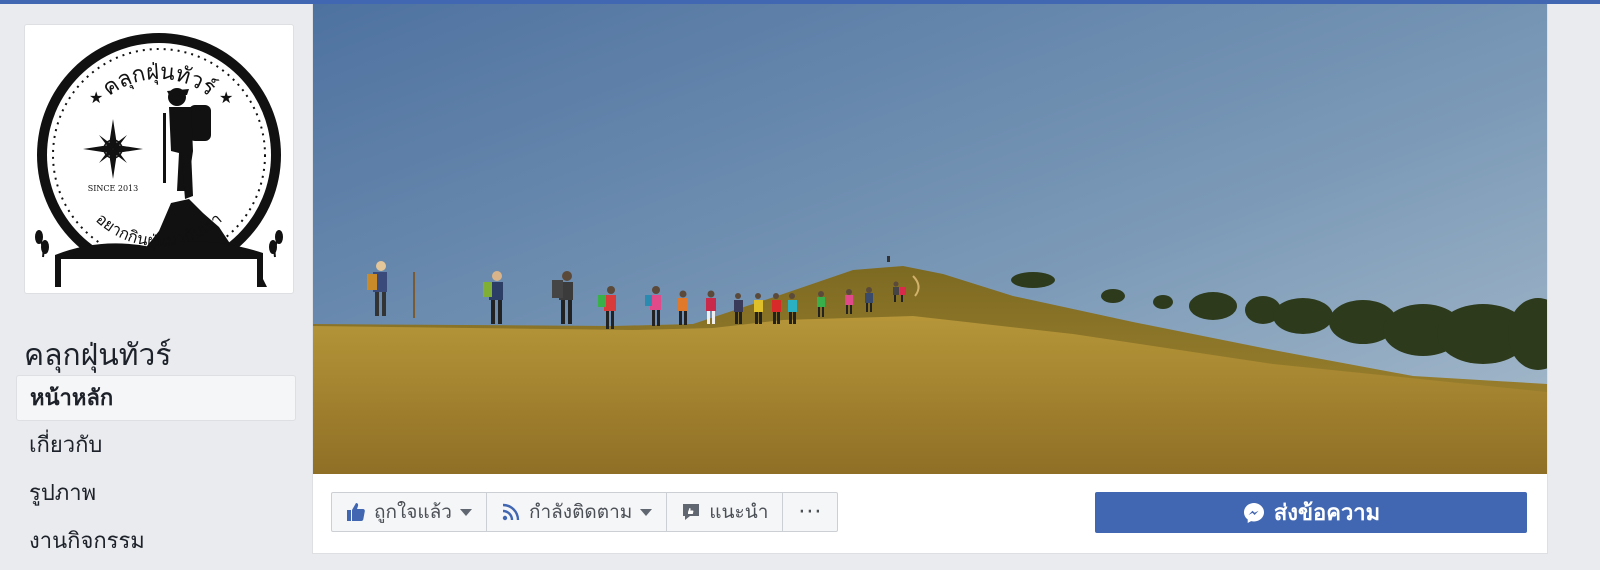 The image size is (1600, 570). What do you see at coordinates (156, 542) in the screenshot?
I see `sidebar-item-events: งานกิจกรรม` at bounding box center [156, 542].